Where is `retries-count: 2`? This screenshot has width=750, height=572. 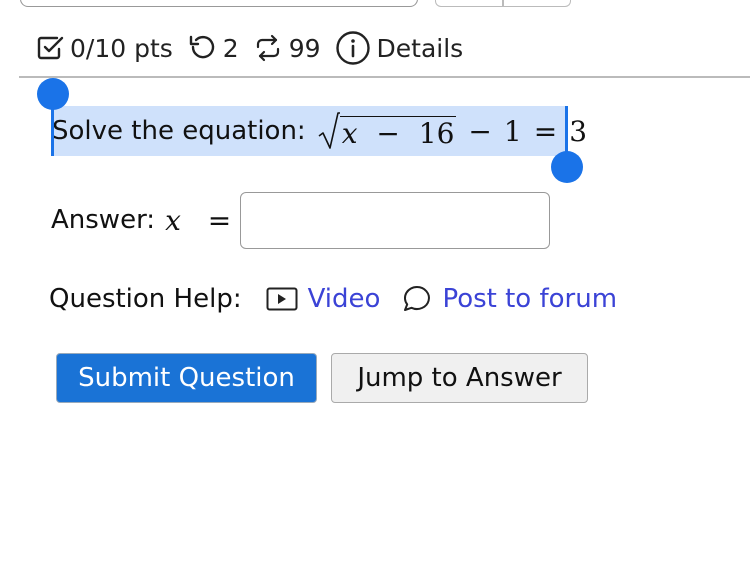 retries-count: 2 is located at coordinates (230, 48).